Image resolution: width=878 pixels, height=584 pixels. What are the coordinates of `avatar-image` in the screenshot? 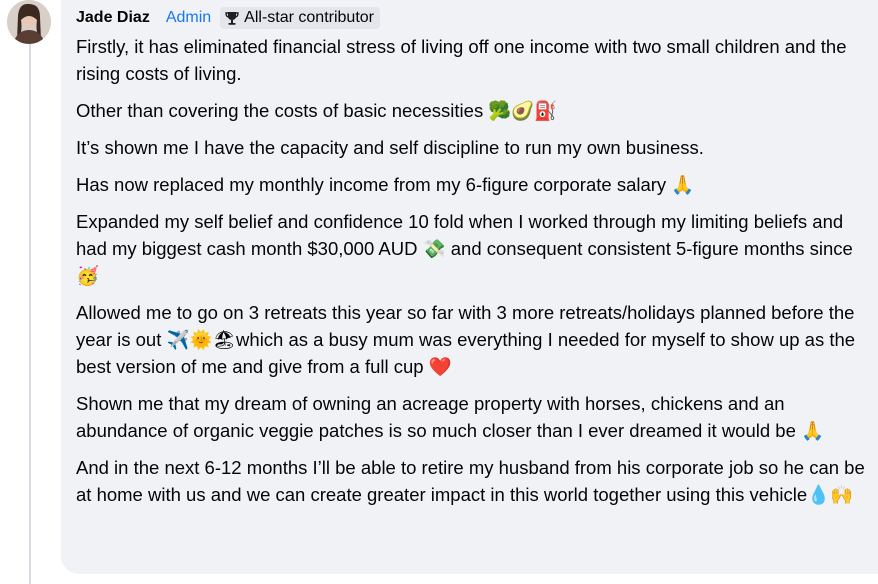 It's located at (29, 22).